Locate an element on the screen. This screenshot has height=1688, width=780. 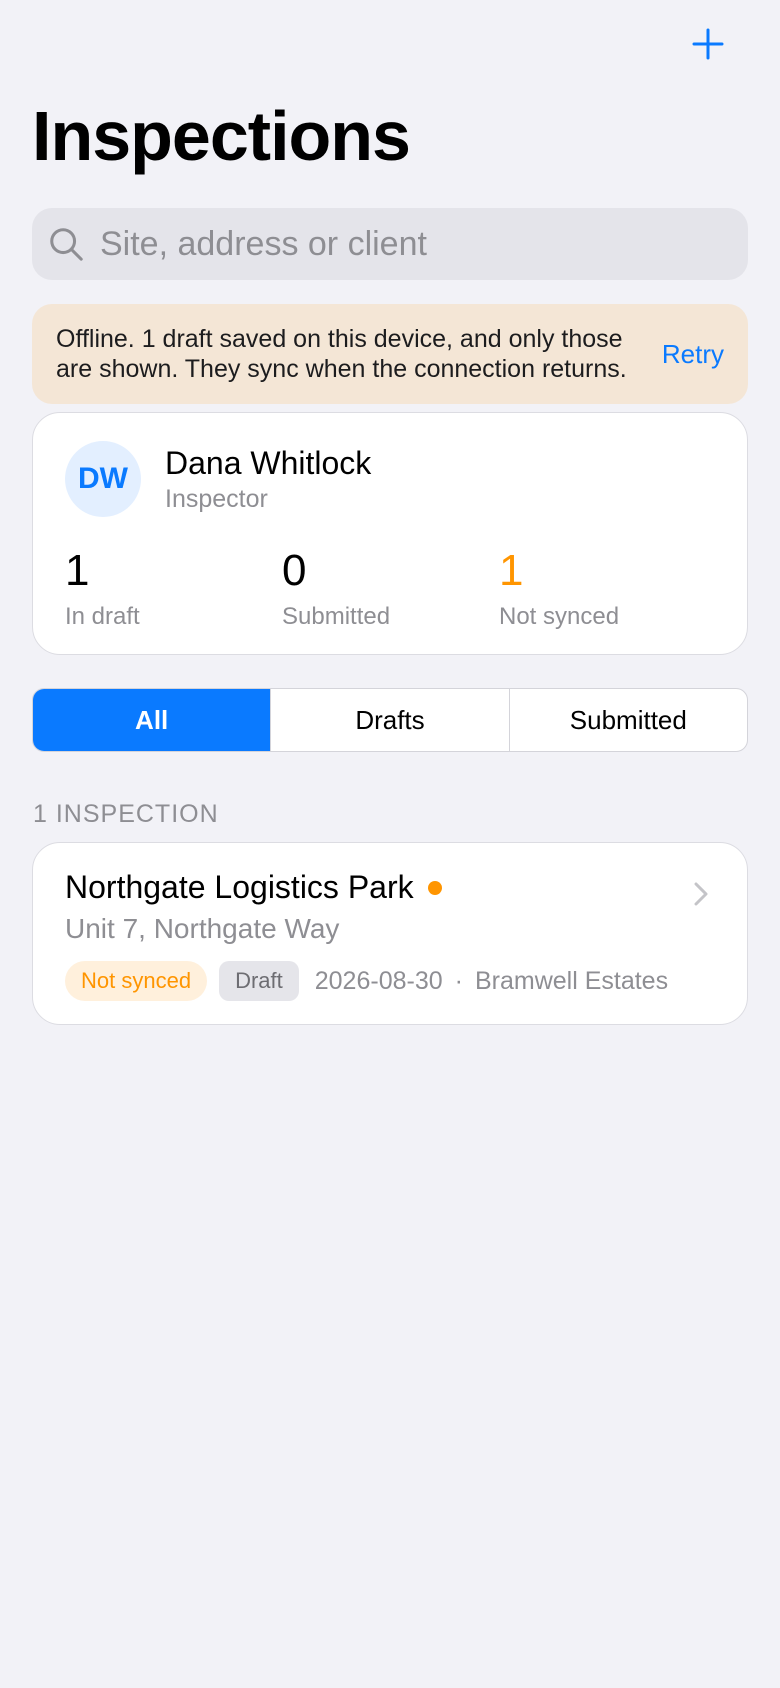
search-icon is located at coordinates (66, 244).